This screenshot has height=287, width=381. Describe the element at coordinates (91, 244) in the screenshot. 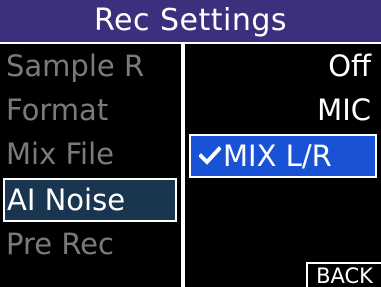

I see `menu-item-pre-rec: Pre Rec` at that location.